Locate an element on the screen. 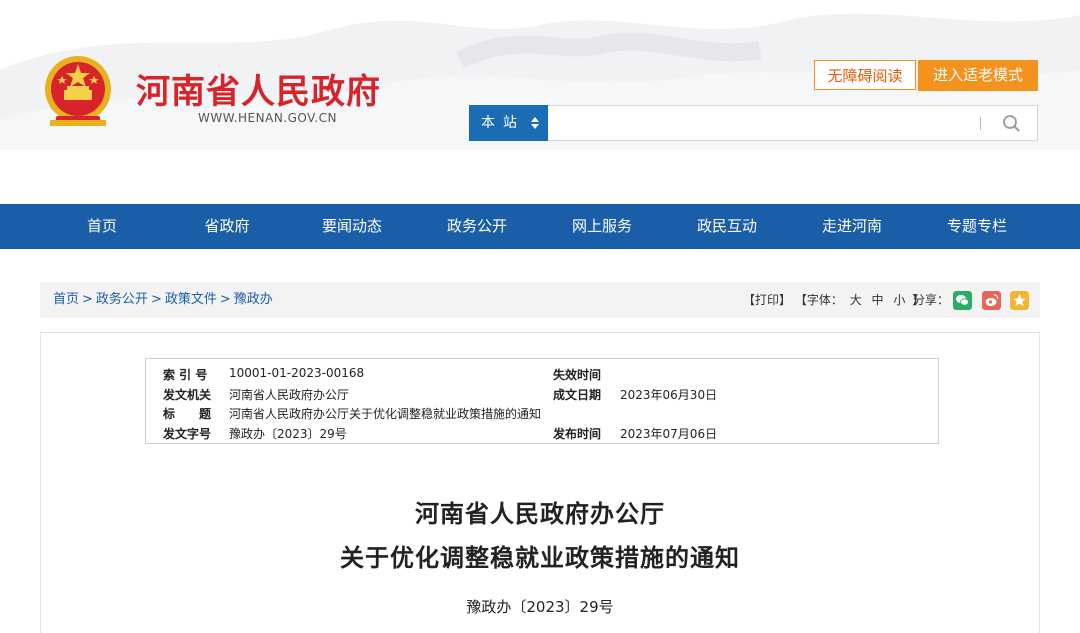 The image size is (1080, 633). breadcrumb-yuzhengban: 豫政办 is located at coordinates (253, 299).